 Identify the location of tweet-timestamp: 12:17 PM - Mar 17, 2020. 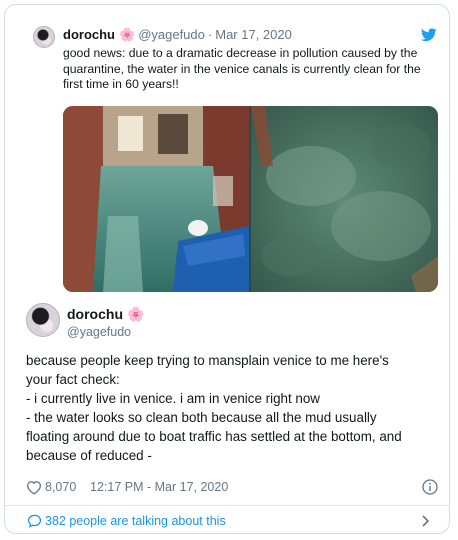
(159, 487).